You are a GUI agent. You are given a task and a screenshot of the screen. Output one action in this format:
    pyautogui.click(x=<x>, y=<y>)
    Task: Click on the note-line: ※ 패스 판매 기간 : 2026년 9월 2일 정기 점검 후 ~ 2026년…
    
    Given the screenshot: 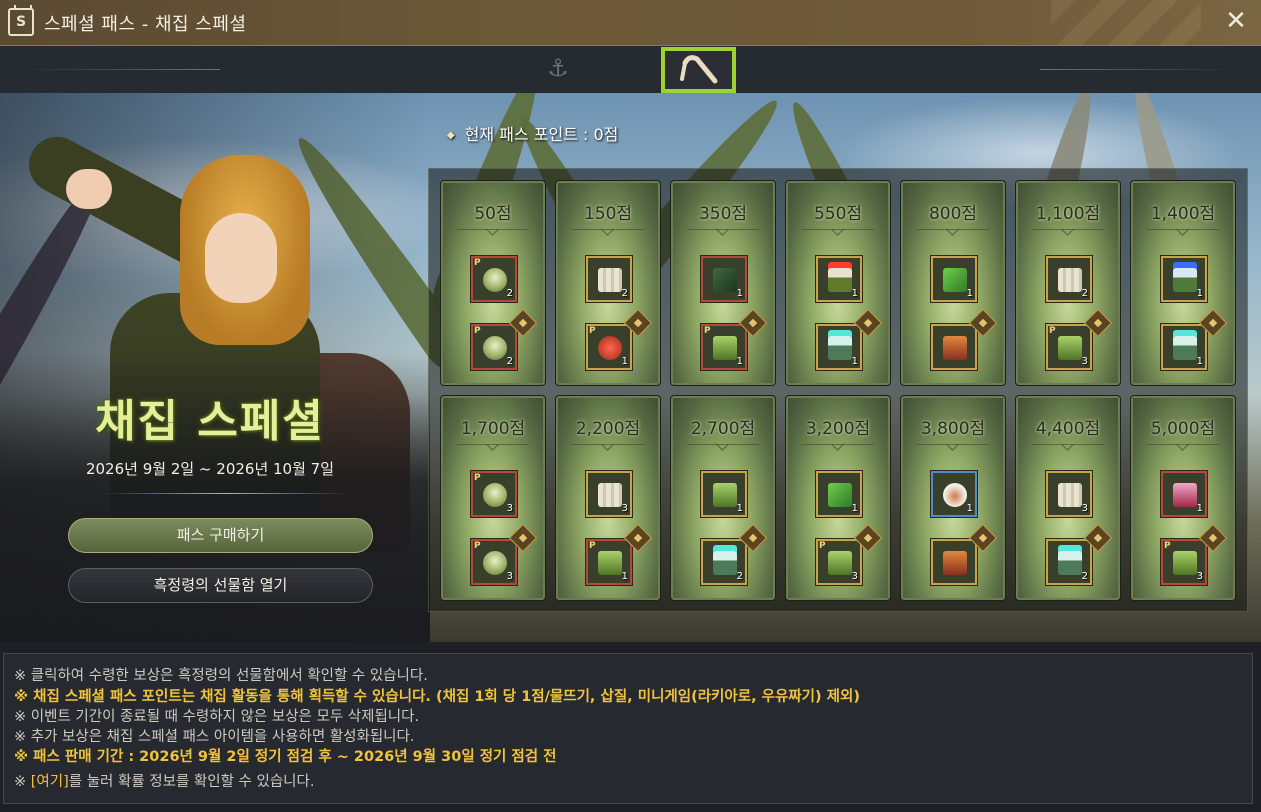 What is the action you would take?
    pyautogui.click(x=285, y=757)
    